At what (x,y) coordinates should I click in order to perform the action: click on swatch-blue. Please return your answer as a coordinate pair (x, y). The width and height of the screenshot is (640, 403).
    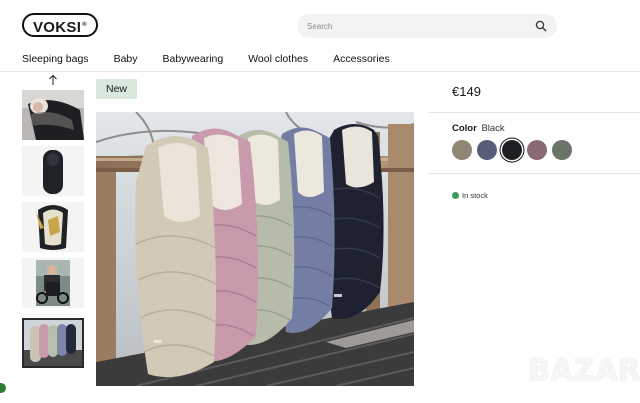
    Looking at the image, I should click on (487, 150).